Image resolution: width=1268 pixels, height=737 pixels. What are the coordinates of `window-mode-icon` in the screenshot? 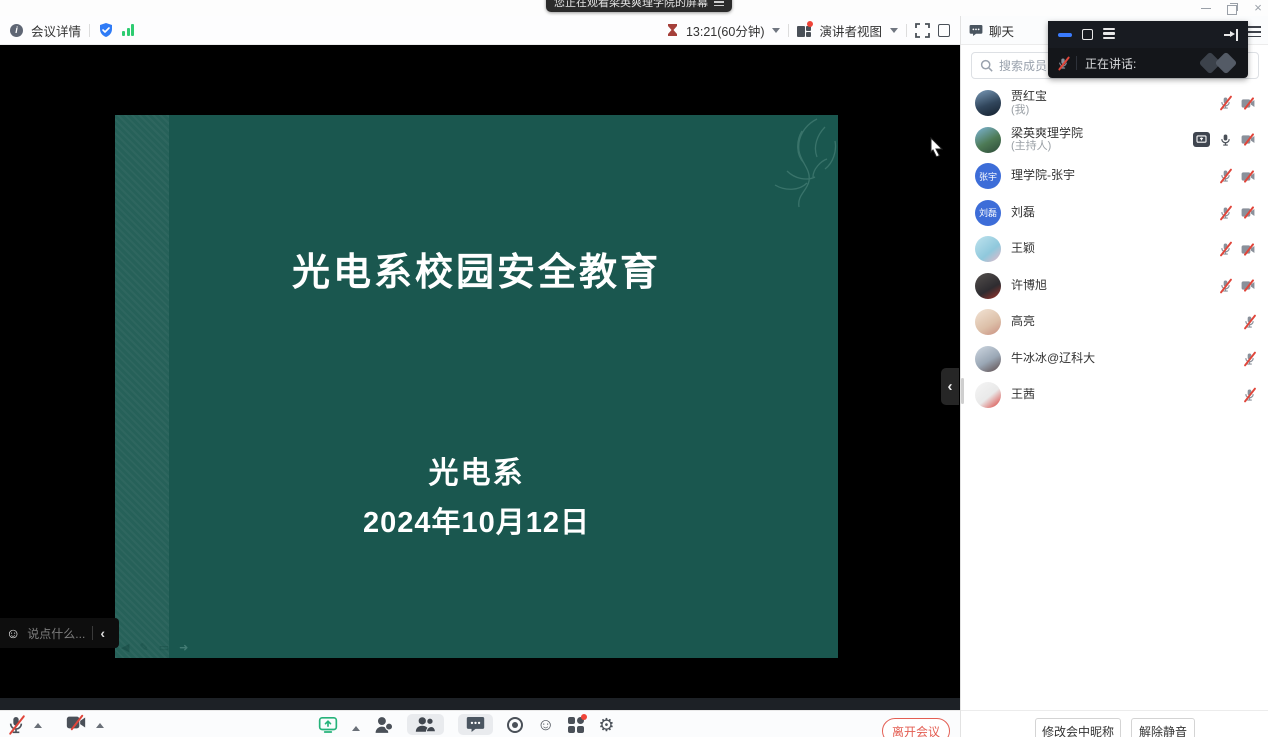 It's located at (1087, 34).